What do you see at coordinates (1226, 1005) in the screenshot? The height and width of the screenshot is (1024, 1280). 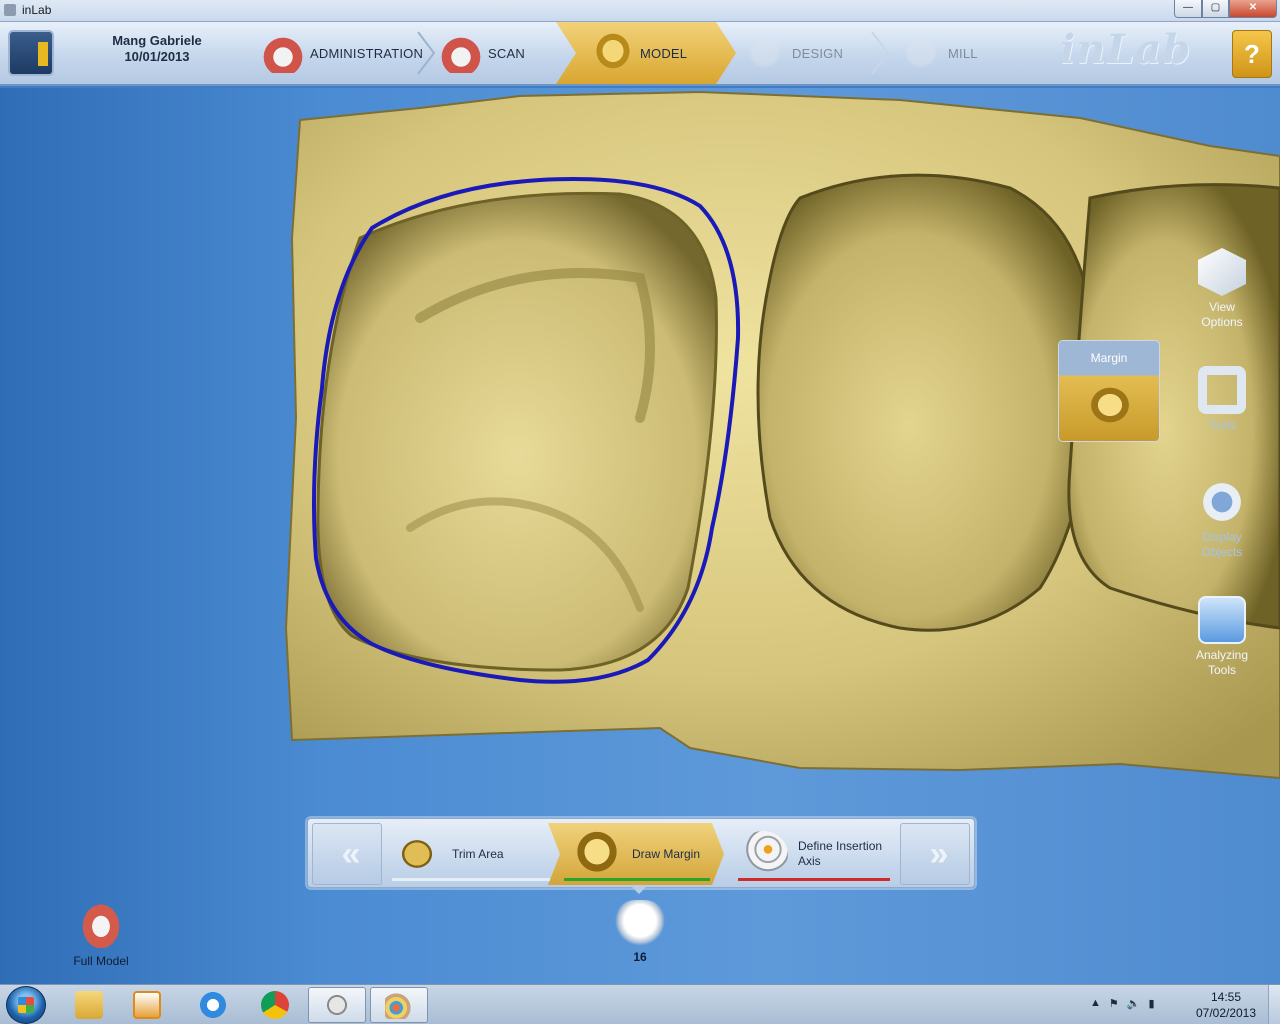 I see `taskbar-clock: 14:55 07/02/2013` at bounding box center [1226, 1005].